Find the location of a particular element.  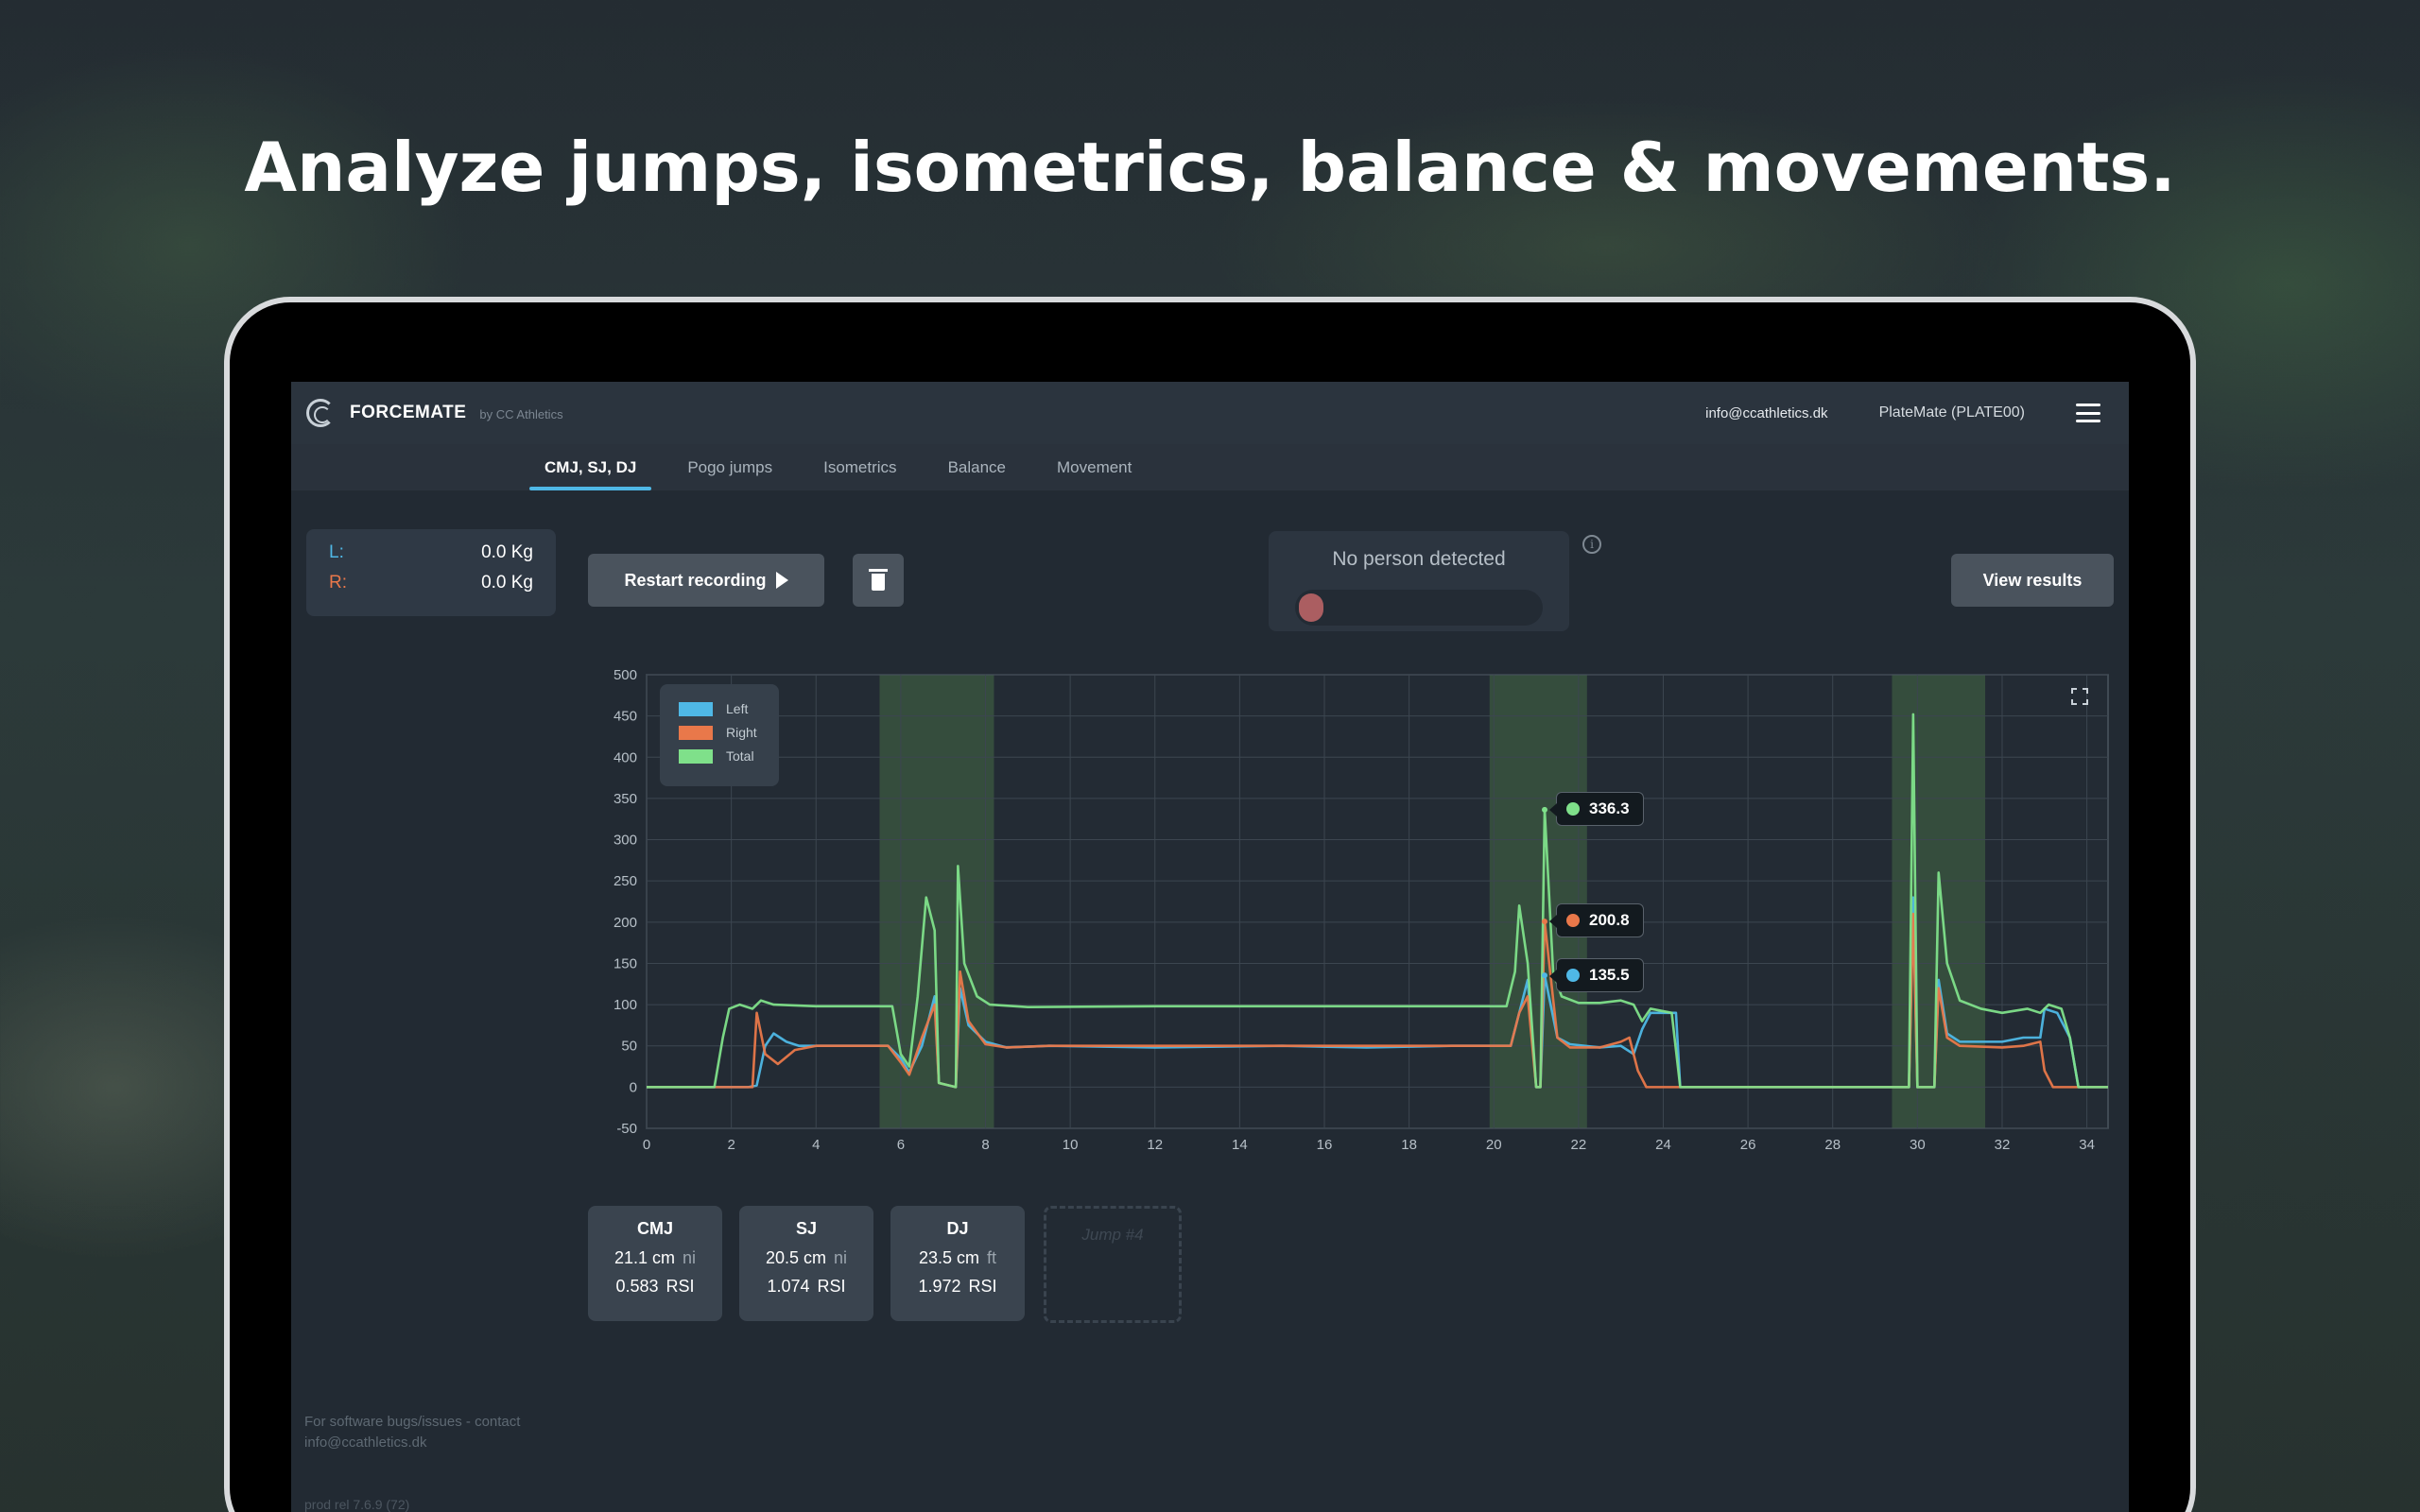

y-tick-label: 50 is located at coordinates (629, 1047).